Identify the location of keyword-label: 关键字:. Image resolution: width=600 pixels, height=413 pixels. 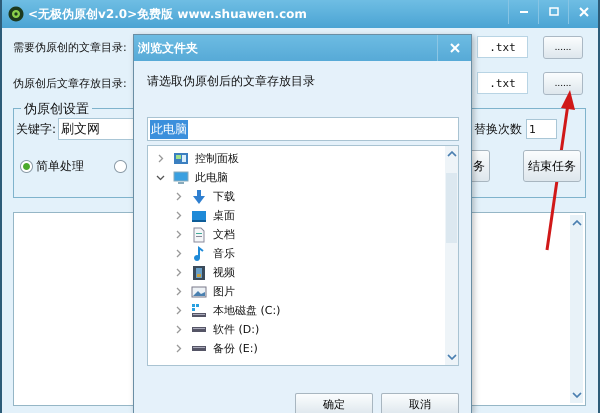
(36, 129).